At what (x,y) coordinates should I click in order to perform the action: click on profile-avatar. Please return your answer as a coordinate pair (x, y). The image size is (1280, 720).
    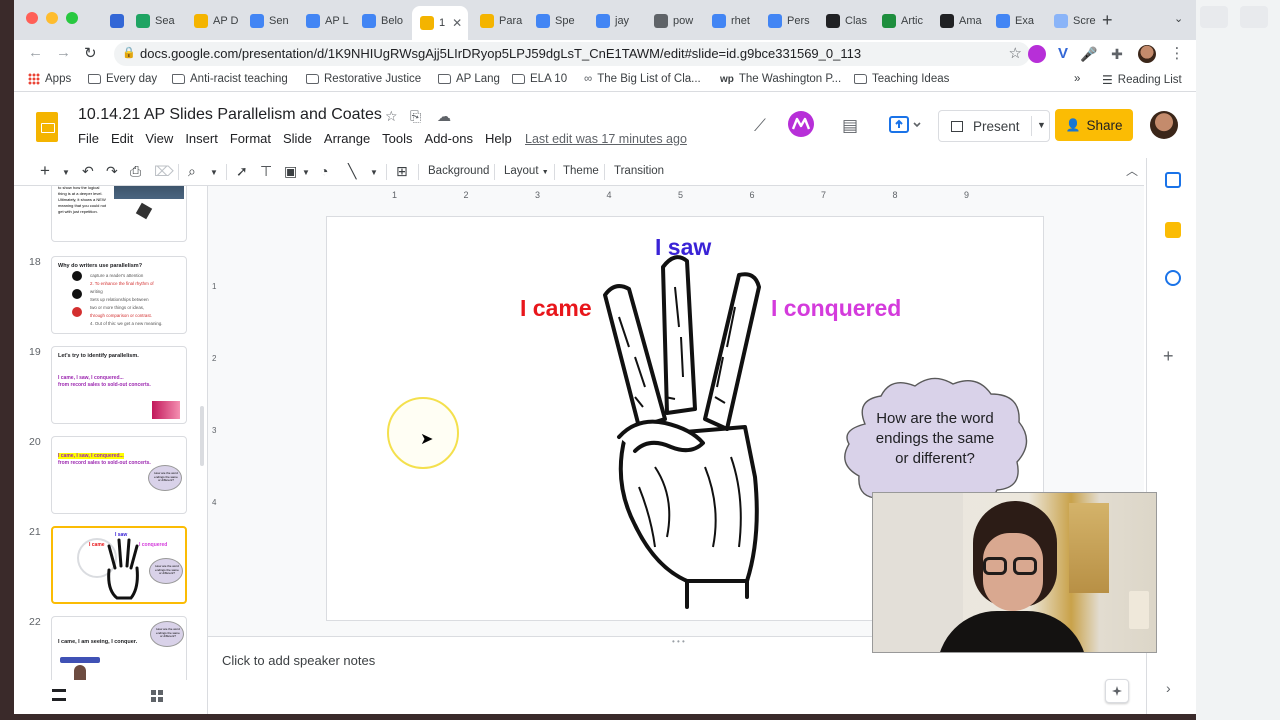
    Looking at the image, I should click on (1147, 54).